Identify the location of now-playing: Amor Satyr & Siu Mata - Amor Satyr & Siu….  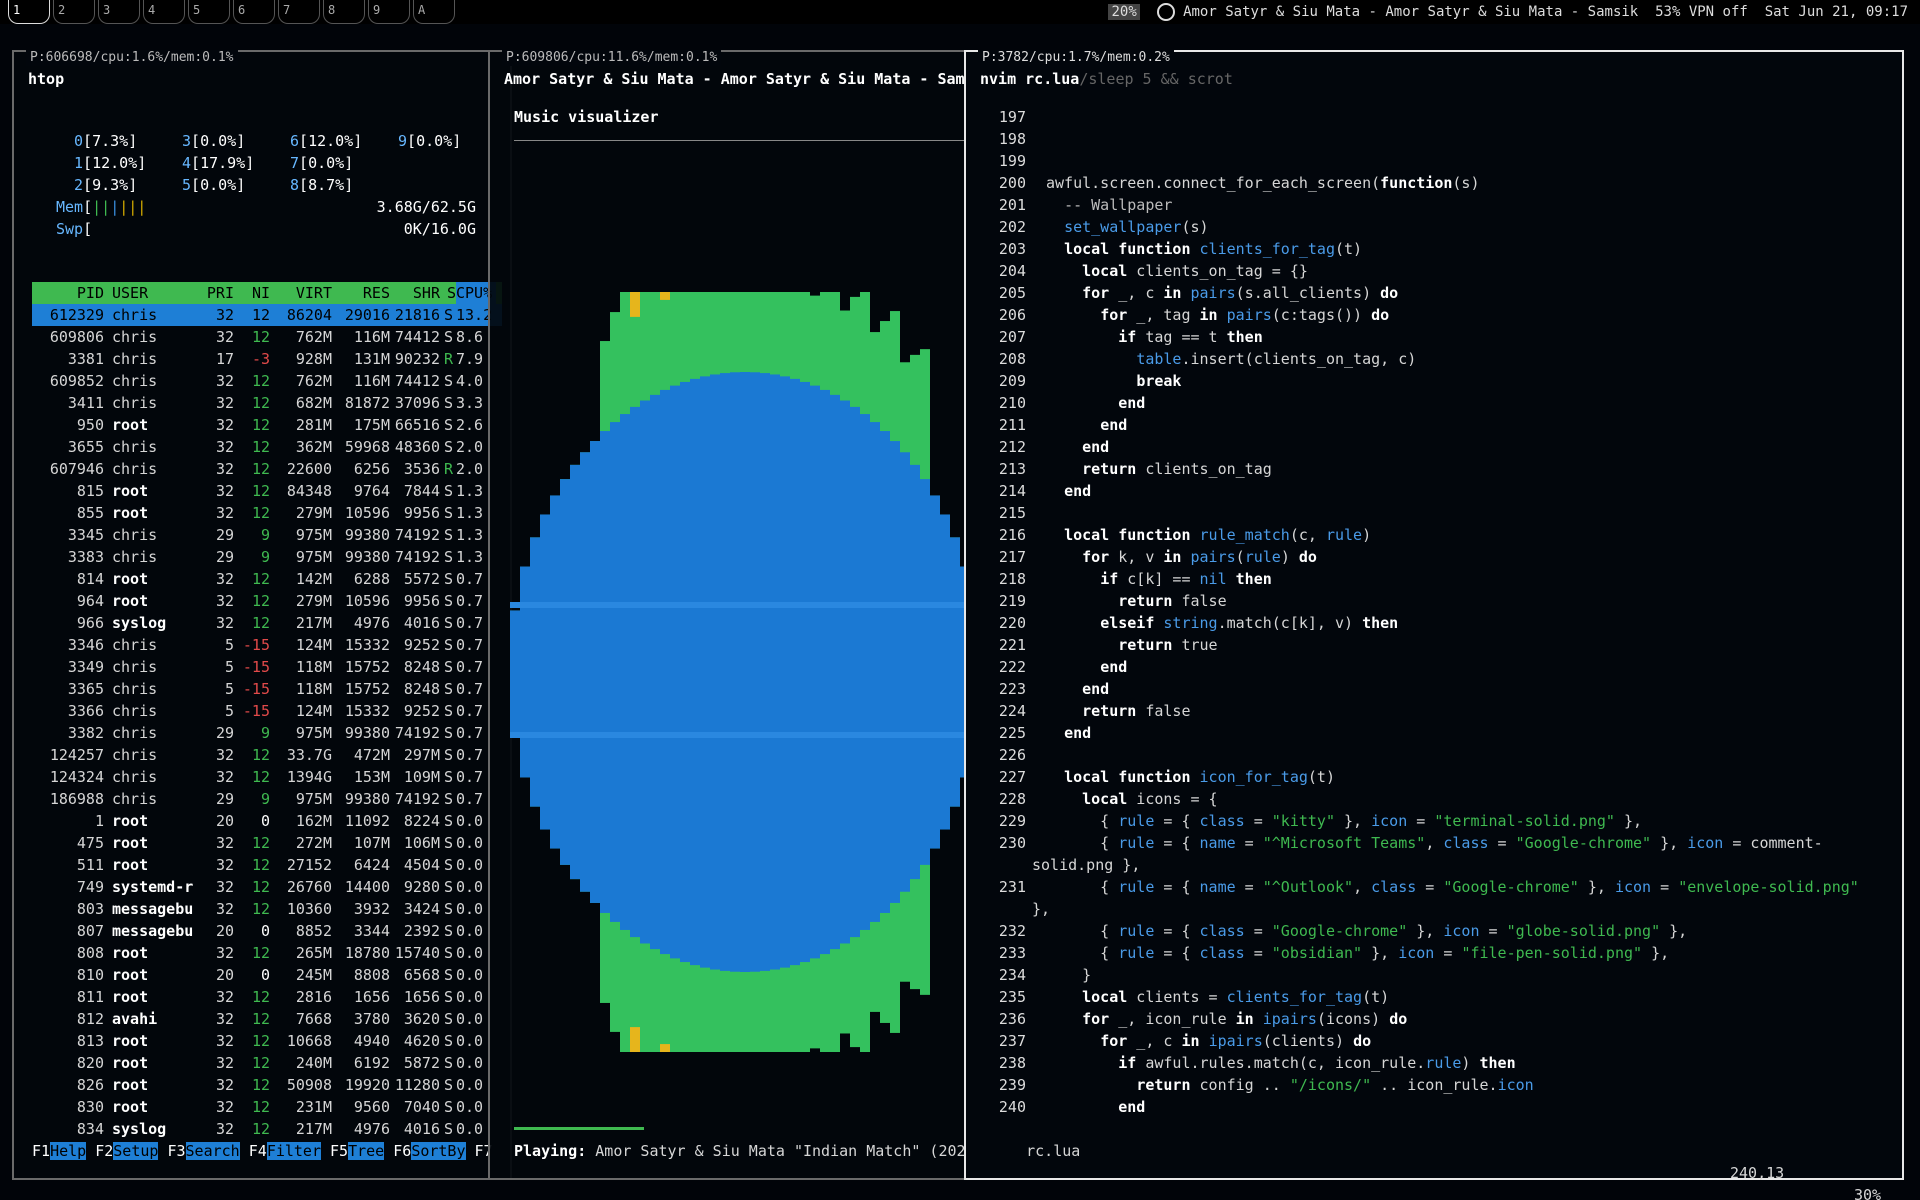
(1410, 12).